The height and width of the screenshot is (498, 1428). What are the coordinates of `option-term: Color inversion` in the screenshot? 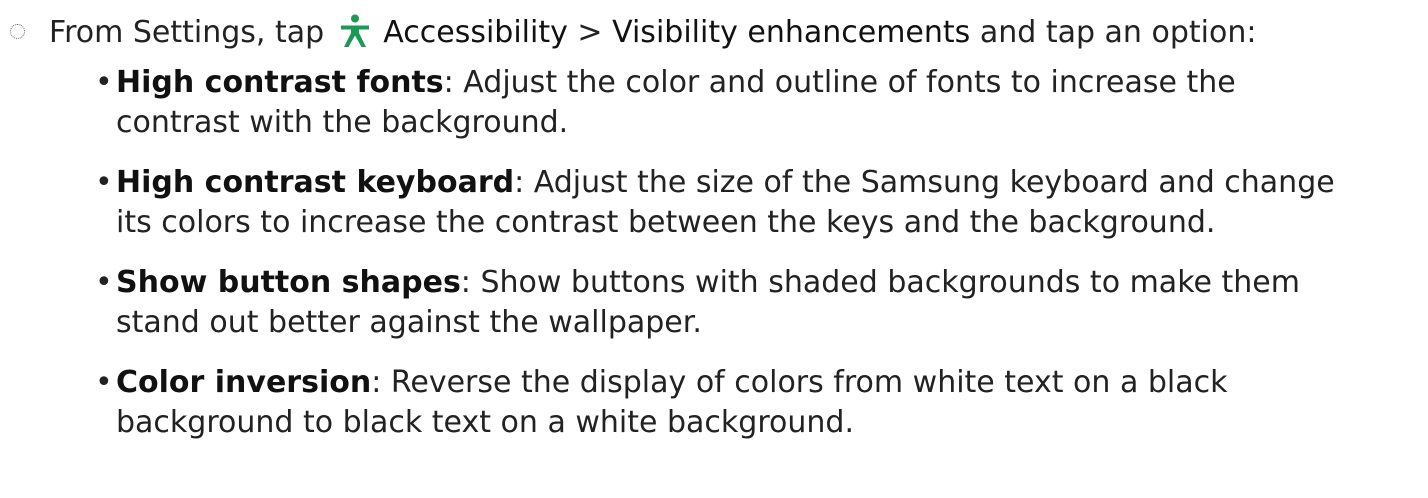 It's located at (244, 382).